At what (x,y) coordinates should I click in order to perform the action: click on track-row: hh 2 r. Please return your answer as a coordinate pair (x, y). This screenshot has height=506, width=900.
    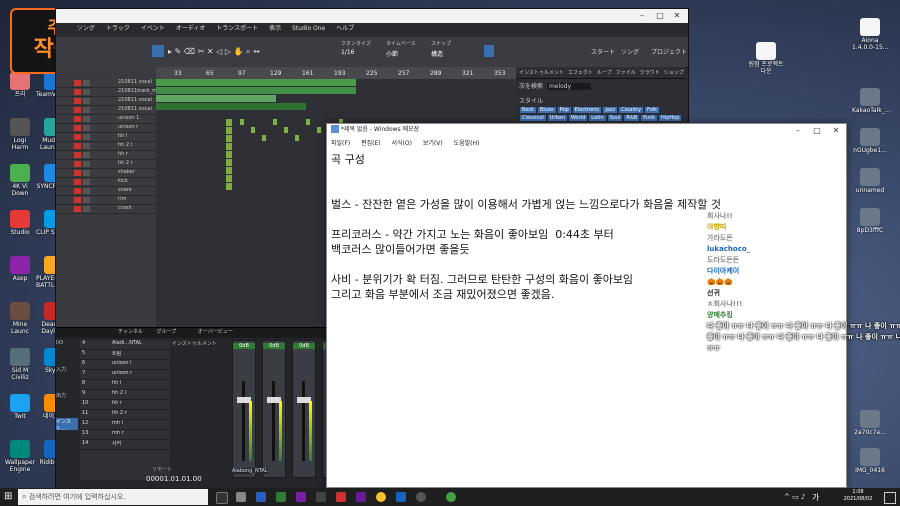
    Looking at the image, I should click on (106, 164).